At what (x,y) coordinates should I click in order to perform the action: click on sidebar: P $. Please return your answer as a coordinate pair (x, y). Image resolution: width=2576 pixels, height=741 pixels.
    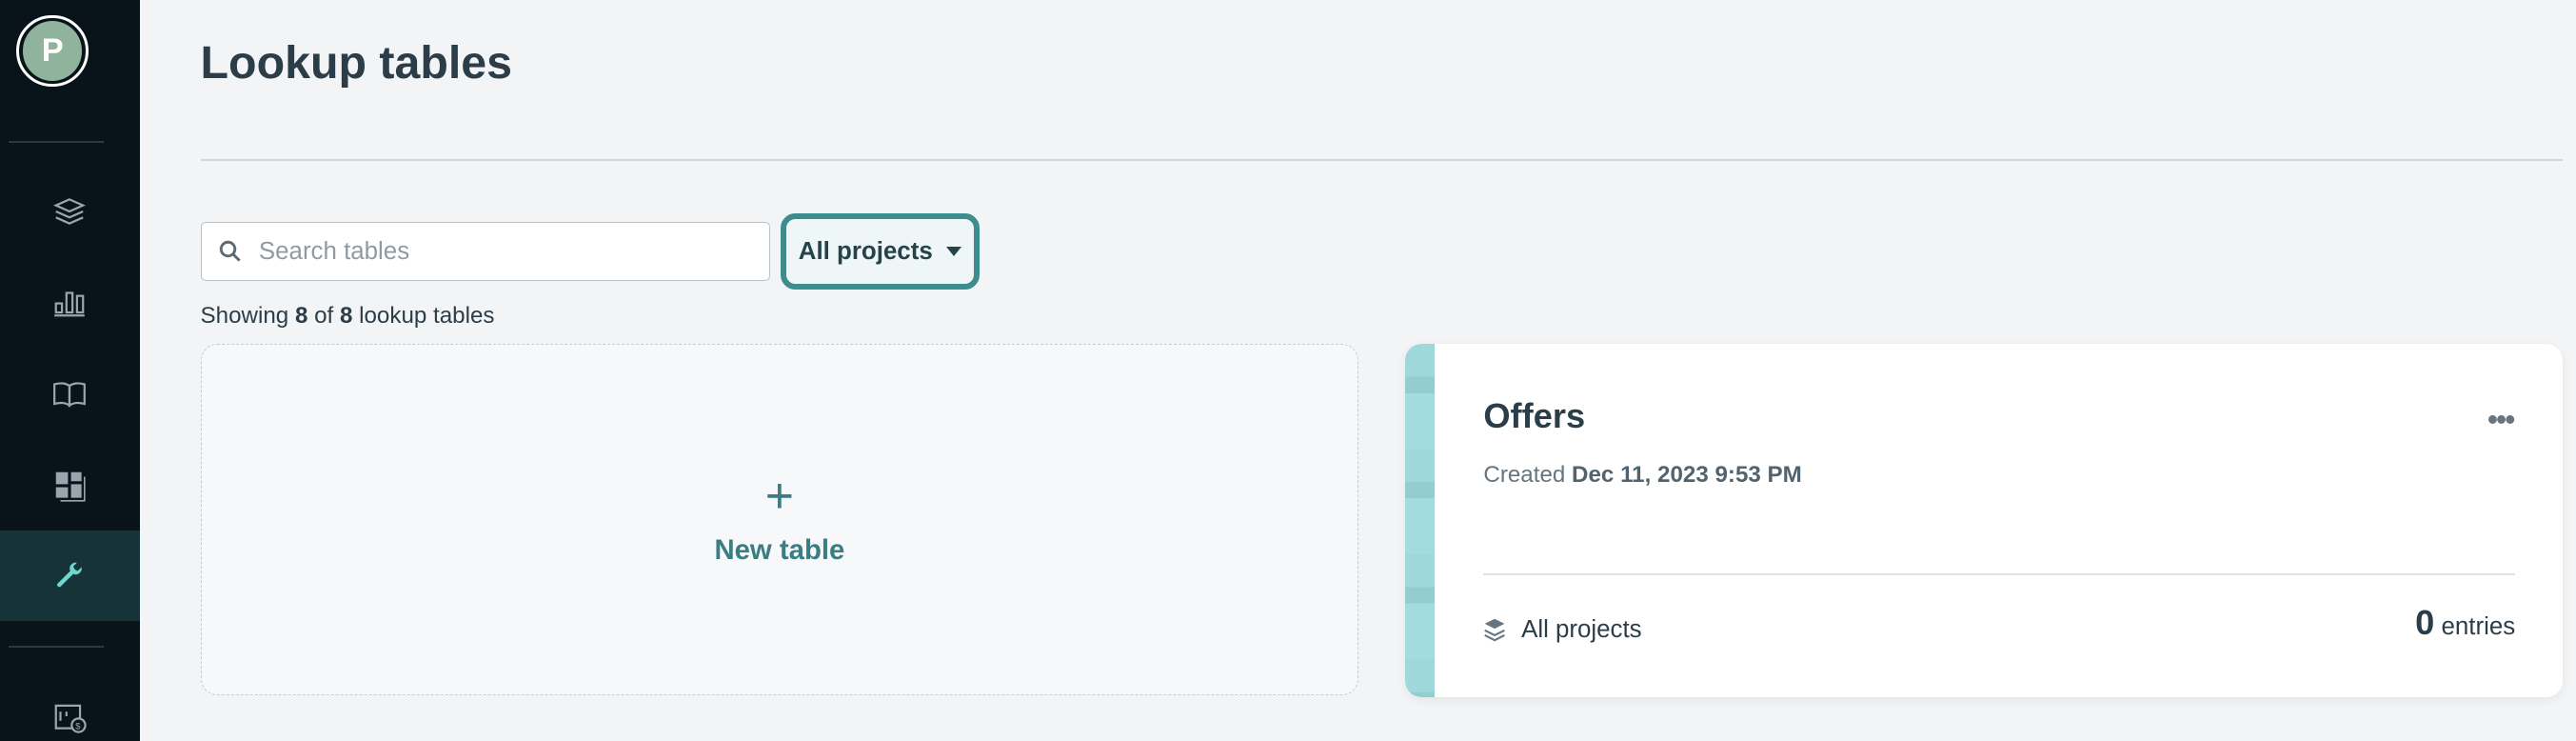
    Looking at the image, I should click on (70, 370).